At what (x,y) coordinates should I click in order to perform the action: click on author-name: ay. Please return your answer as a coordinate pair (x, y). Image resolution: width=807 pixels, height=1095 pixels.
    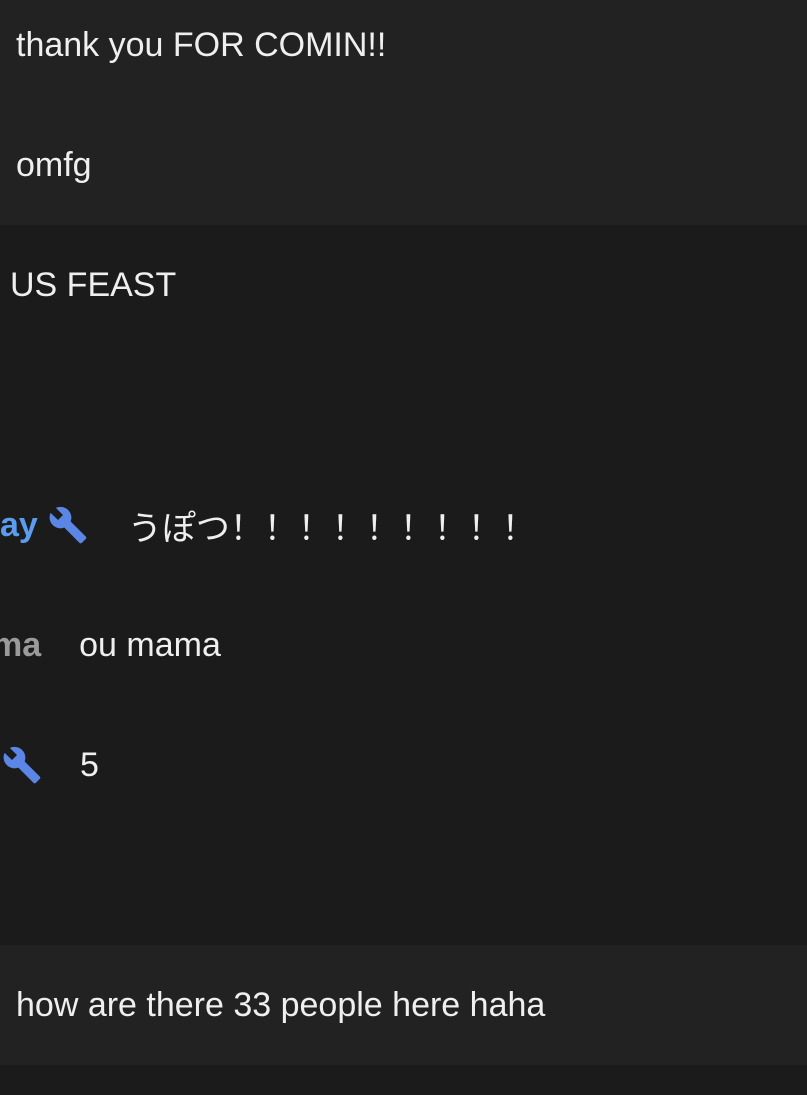
    Looking at the image, I should click on (19, 525).